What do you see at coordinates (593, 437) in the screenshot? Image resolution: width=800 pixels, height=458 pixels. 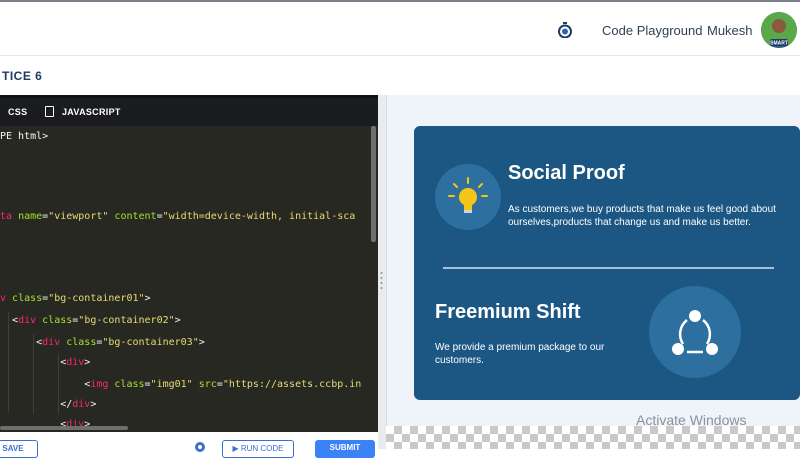 I see `transparent-background` at bounding box center [593, 437].